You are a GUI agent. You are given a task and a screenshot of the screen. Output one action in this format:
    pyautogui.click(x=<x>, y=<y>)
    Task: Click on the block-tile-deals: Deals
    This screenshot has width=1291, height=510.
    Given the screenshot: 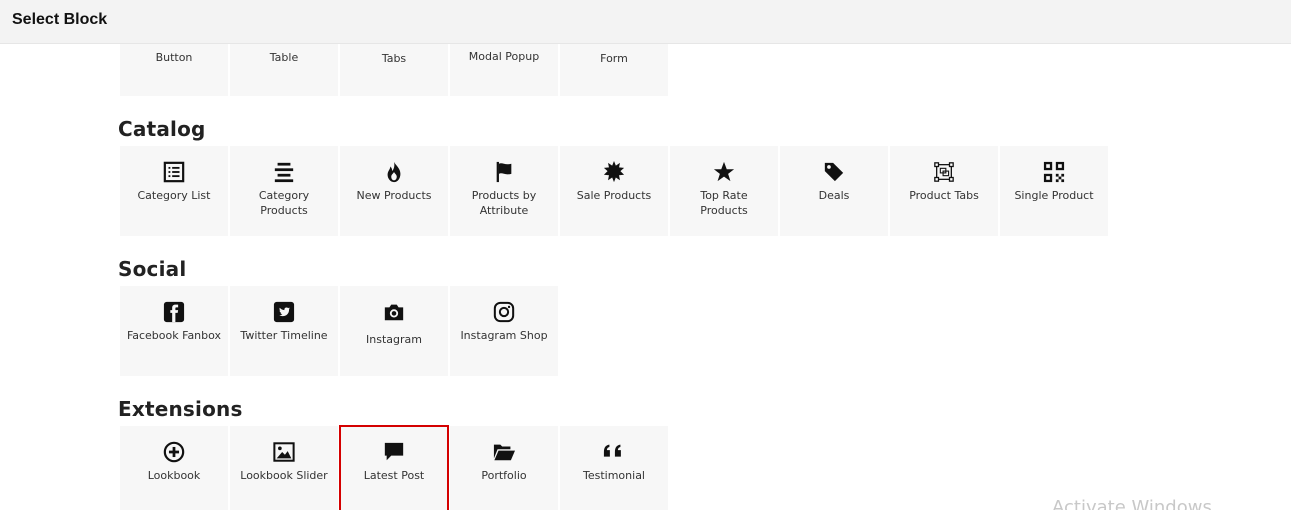 What is the action you would take?
    pyautogui.click(x=834, y=191)
    